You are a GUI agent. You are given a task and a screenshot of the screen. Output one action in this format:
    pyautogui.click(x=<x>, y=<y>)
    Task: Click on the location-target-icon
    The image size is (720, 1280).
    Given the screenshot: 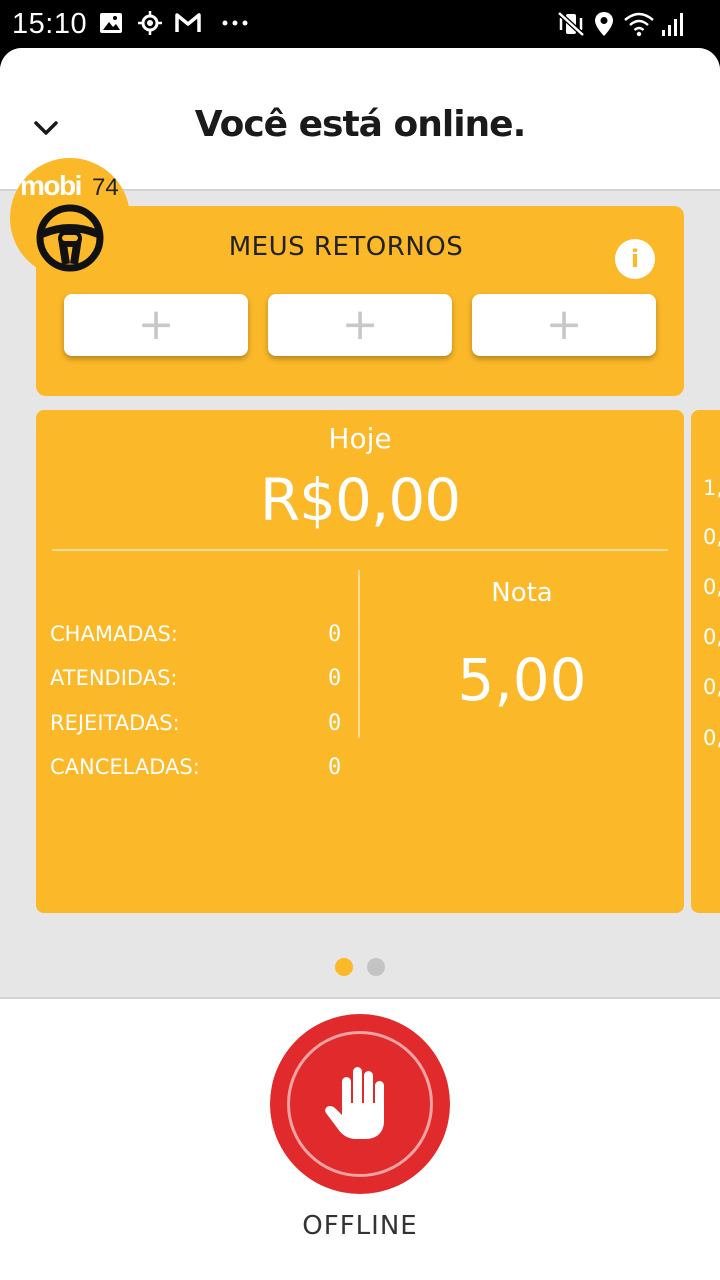 What is the action you would take?
    pyautogui.click(x=150, y=25)
    